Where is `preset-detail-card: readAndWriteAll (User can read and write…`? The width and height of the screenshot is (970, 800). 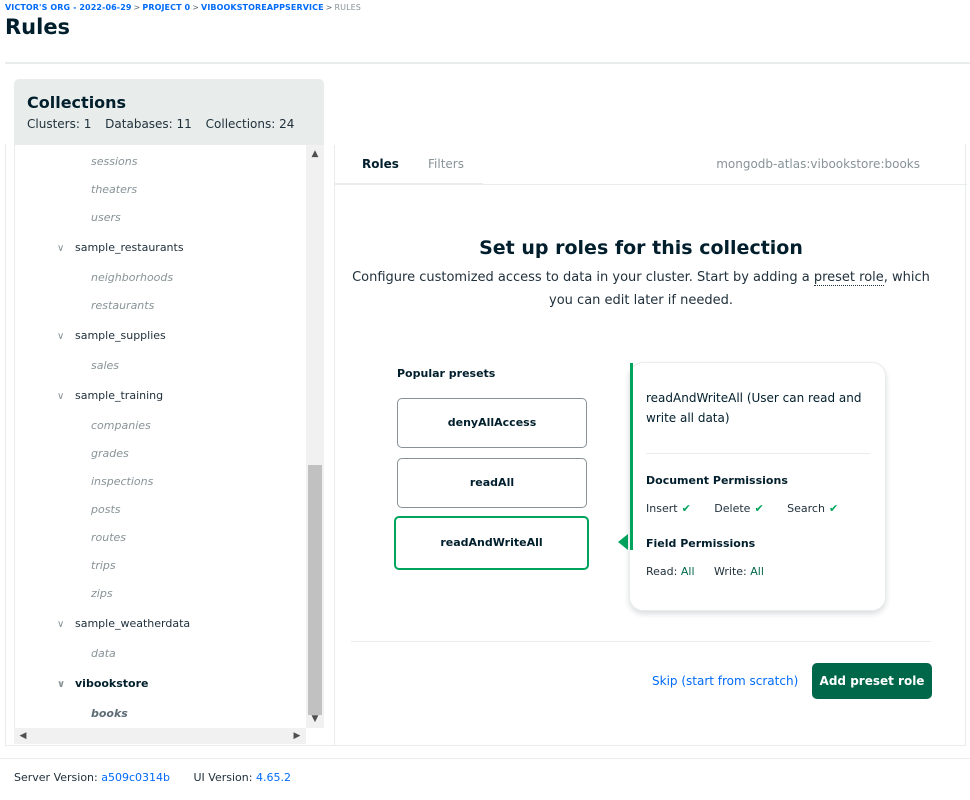 preset-detail-card: readAndWriteAll (User can read and write… is located at coordinates (757, 486).